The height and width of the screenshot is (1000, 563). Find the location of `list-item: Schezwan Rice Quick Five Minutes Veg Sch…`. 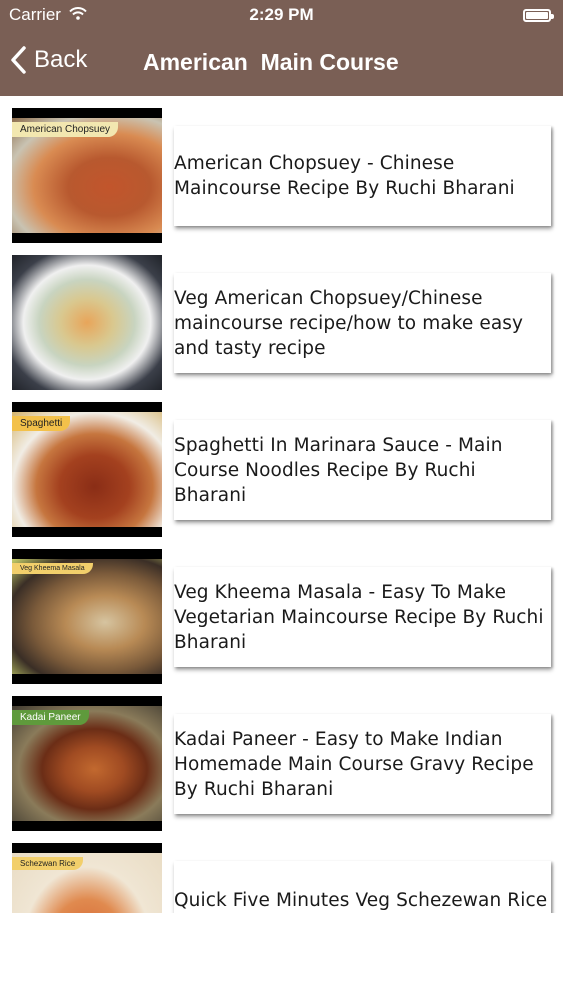

list-item: Schezwan Rice Quick Five Minutes Veg Sch… is located at coordinates (281, 872).